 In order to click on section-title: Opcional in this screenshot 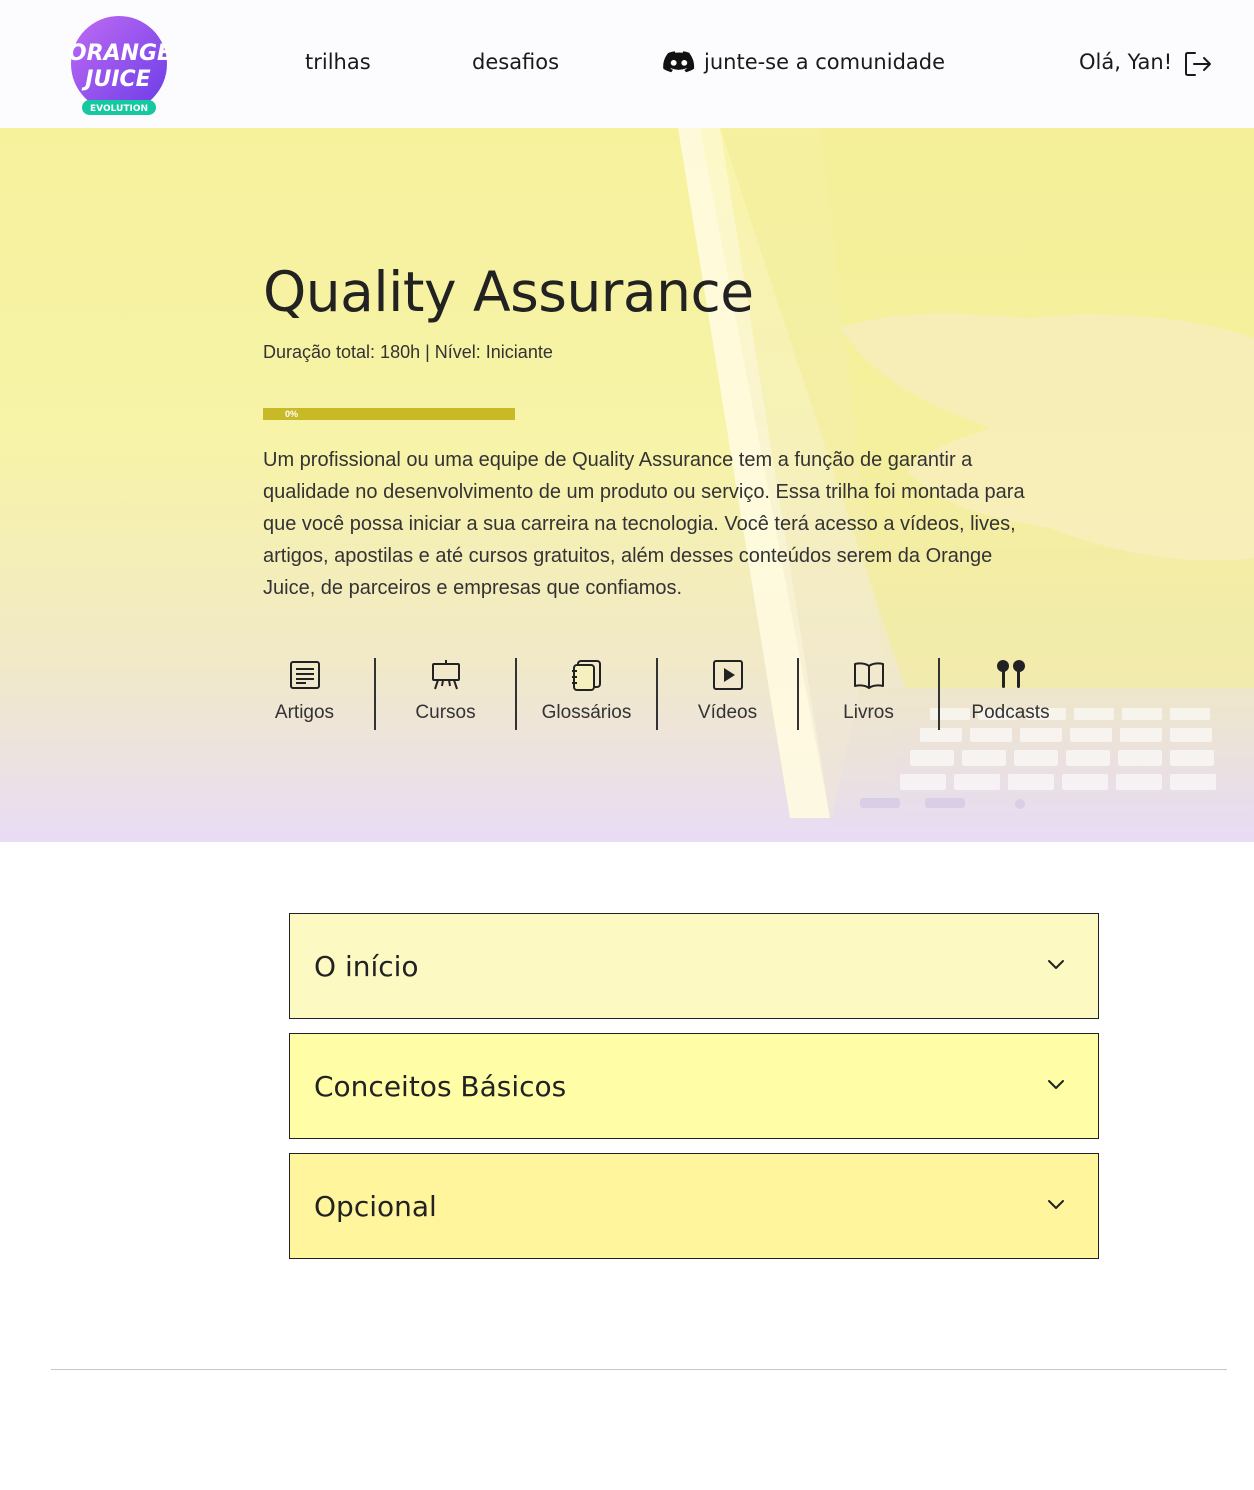, I will do `click(375, 1206)`.